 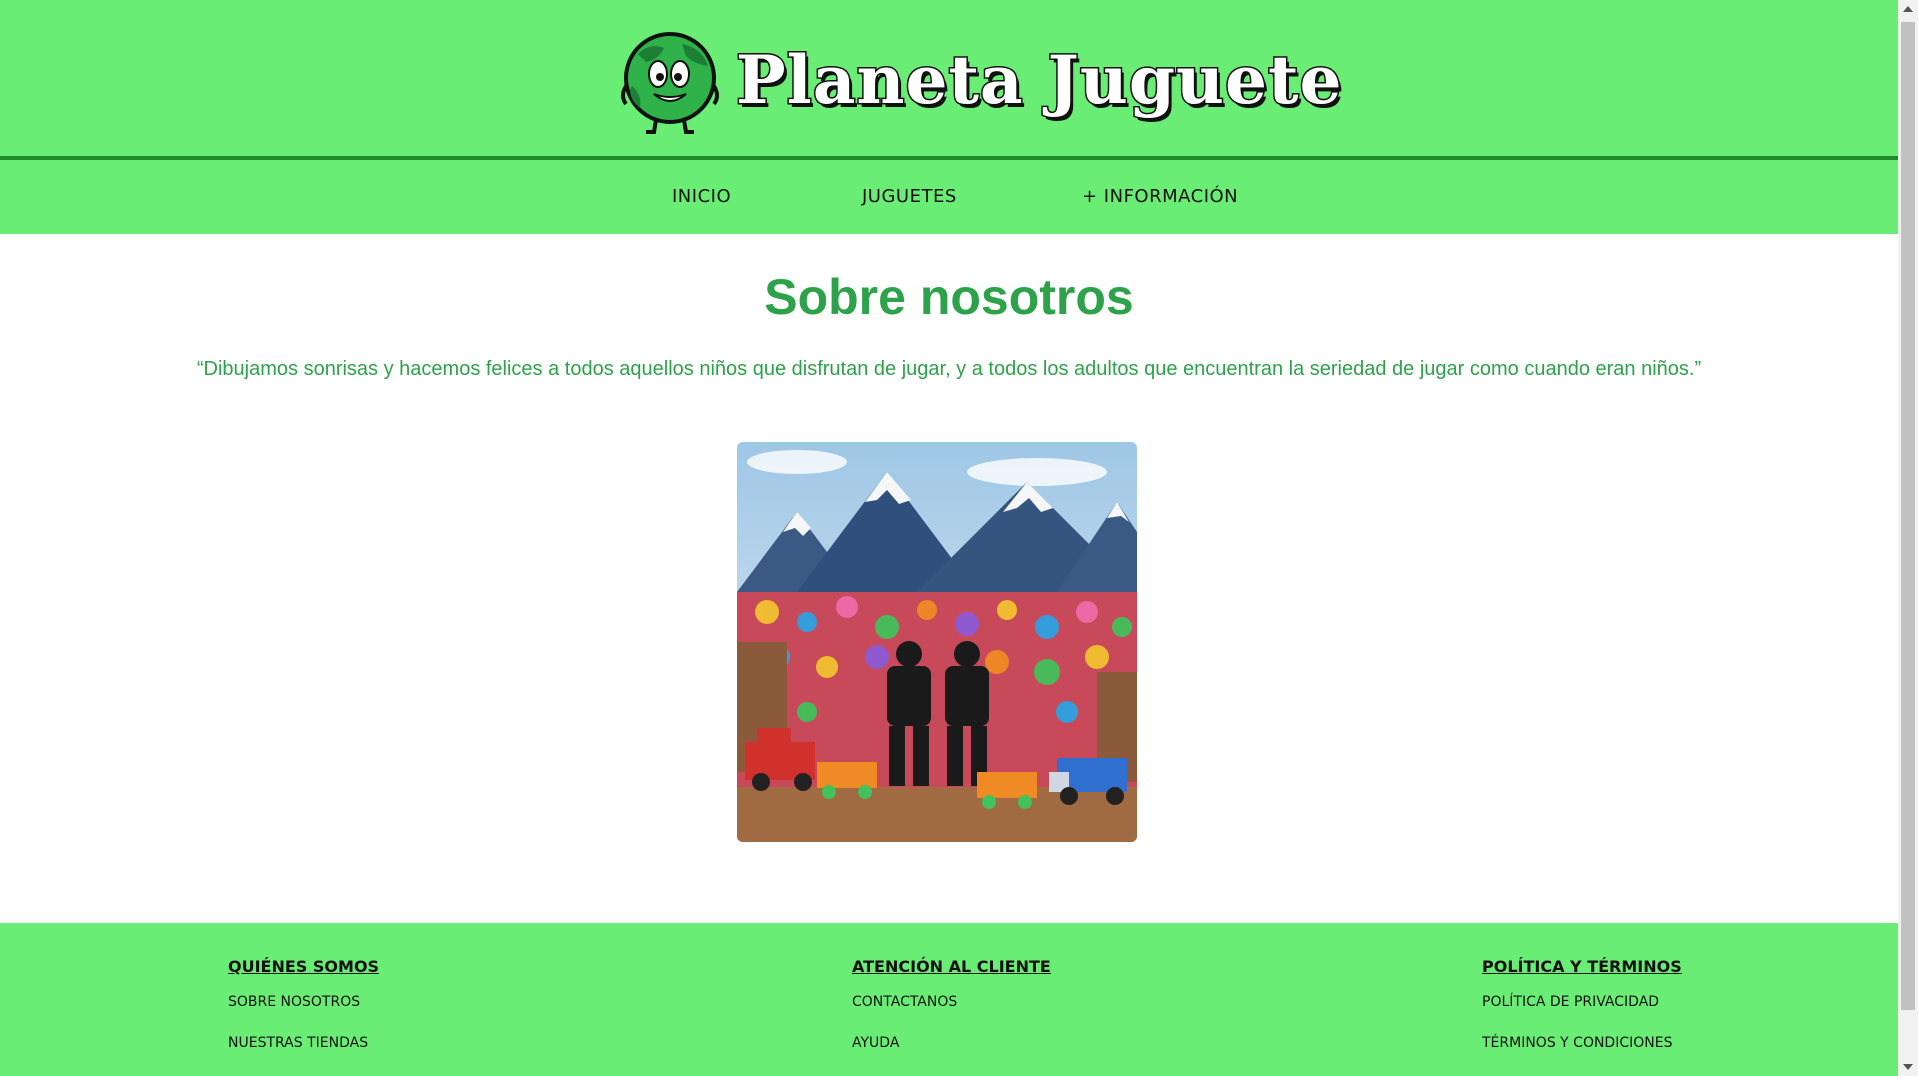 I want to click on footer-heading-politica-terminos: POLÍTICA Y TÉRMINOS, so click(x=1582, y=966).